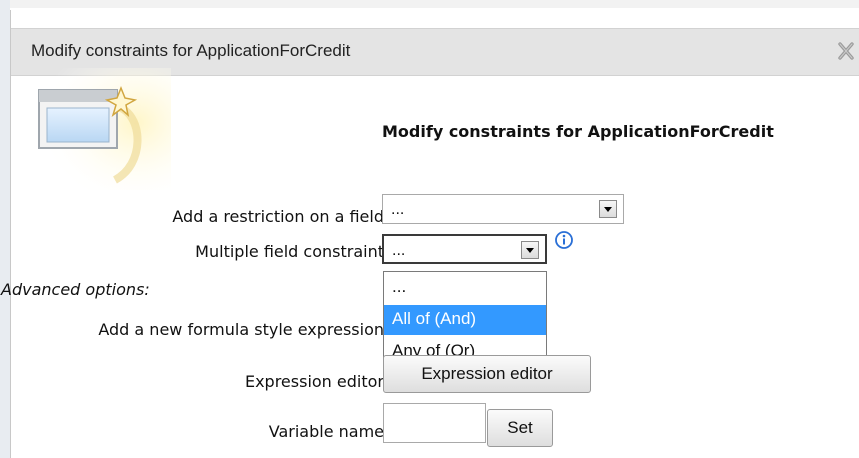 This screenshot has width=859, height=458. I want to click on variable-name-label: Variable name, so click(326, 431).